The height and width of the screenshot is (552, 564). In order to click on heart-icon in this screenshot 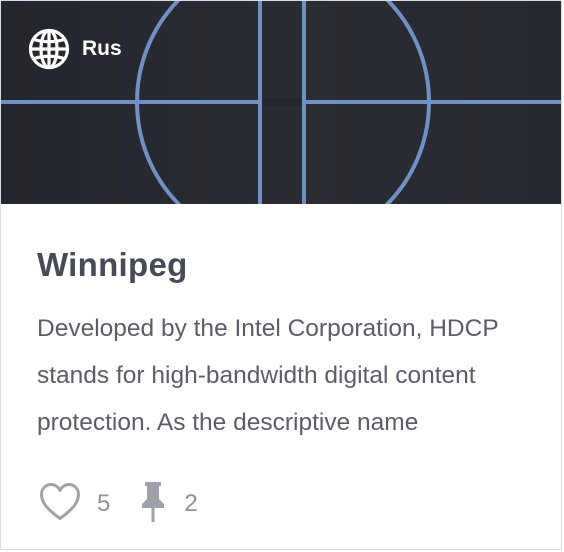, I will do `click(60, 504)`.